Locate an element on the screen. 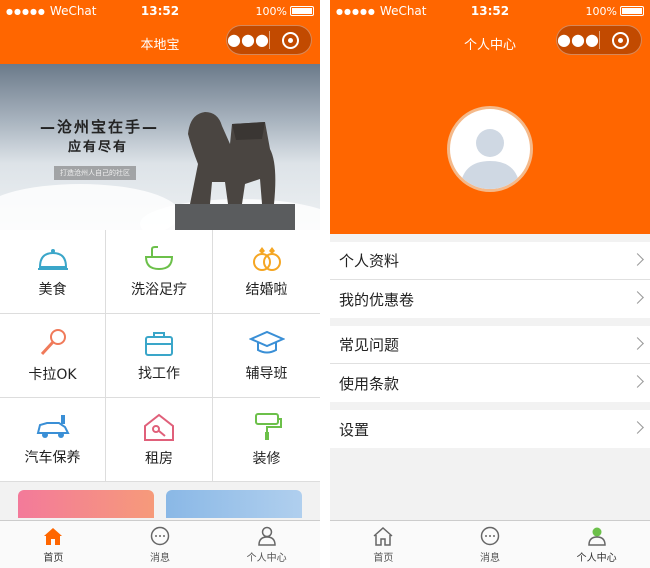 This screenshot has width=650, height=568. category-decoration: 装修 is located at coordinates (266, 440).